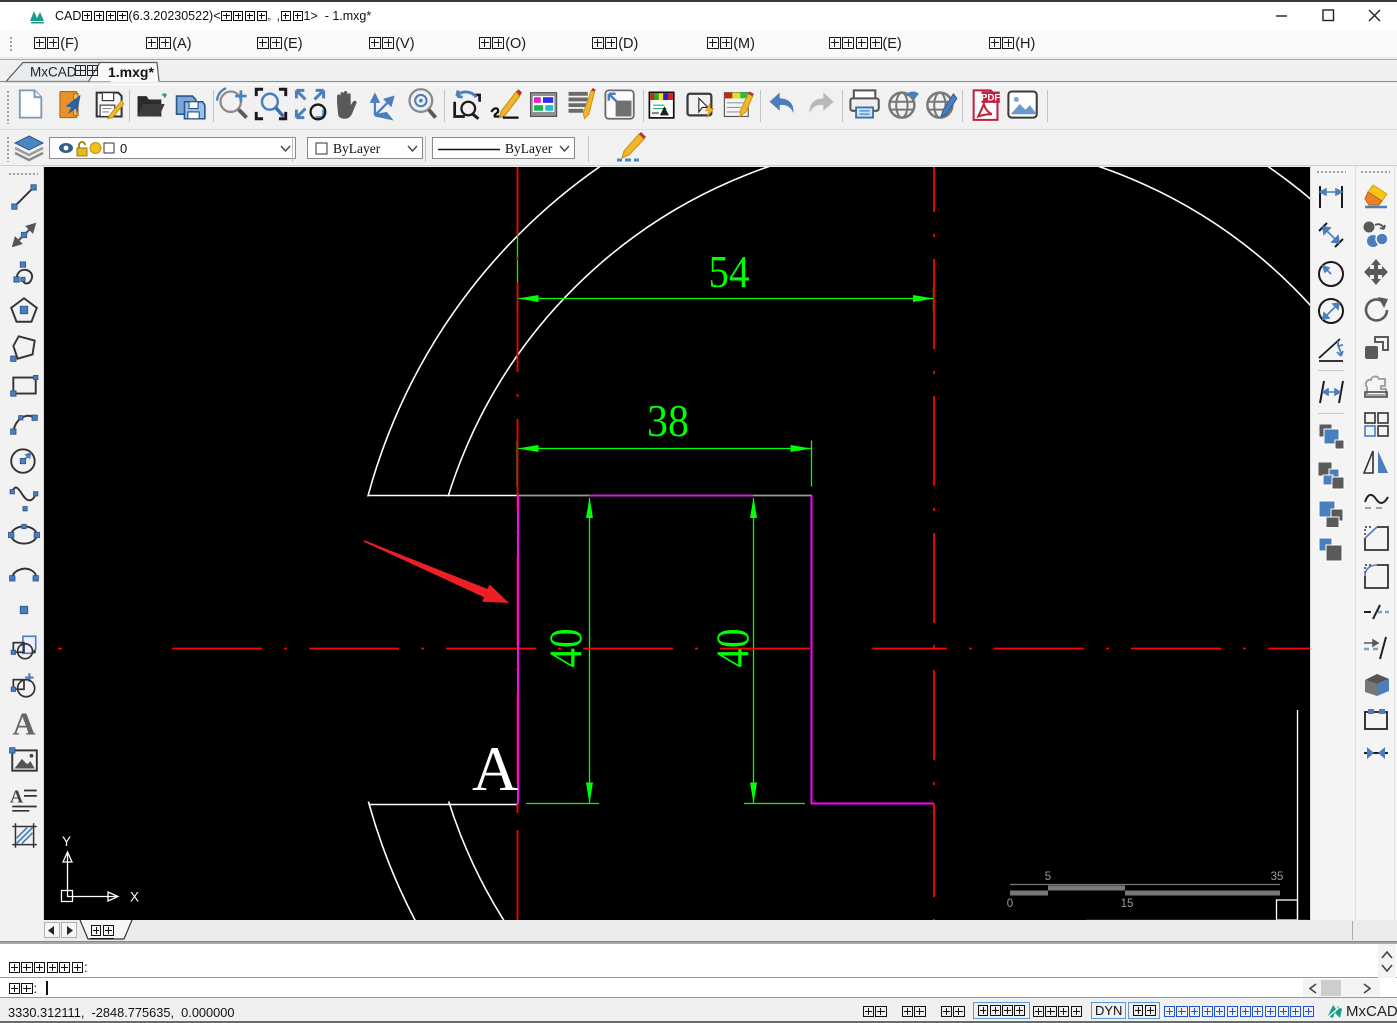 The height and width of the screenshot is (1023, 1397). What do you see at coordinates (53, 72) in the screenshot?
I see `svg-text: MxCAD` at bounding box center [53, 72].